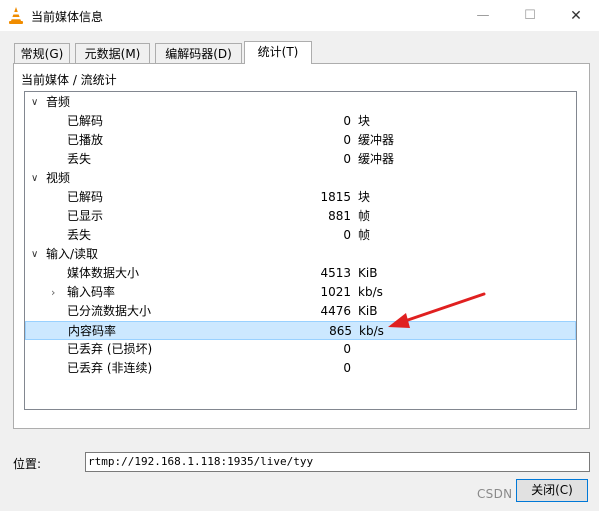  What do you see at coordinates (112, 53) in the screenshot?
I see `tab-metadata: 元数据(M)` at bounding box center [112, 53].